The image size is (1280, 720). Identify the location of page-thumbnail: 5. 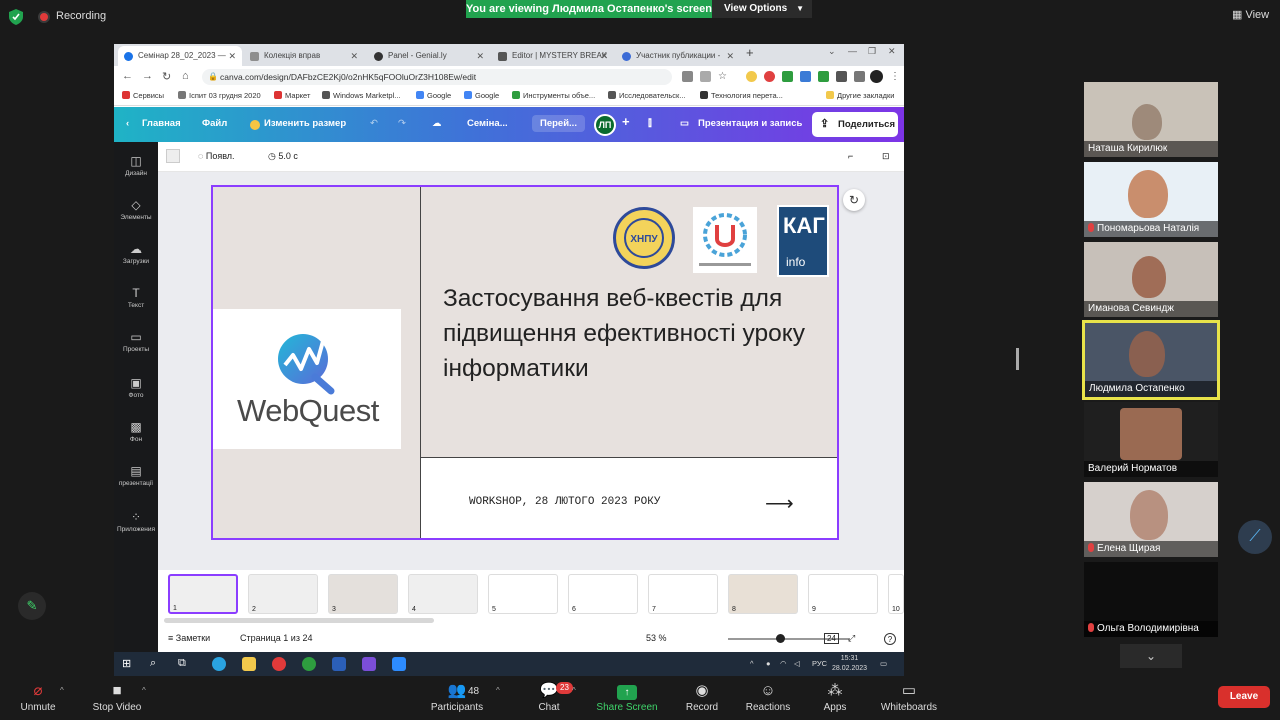
(523, 594).